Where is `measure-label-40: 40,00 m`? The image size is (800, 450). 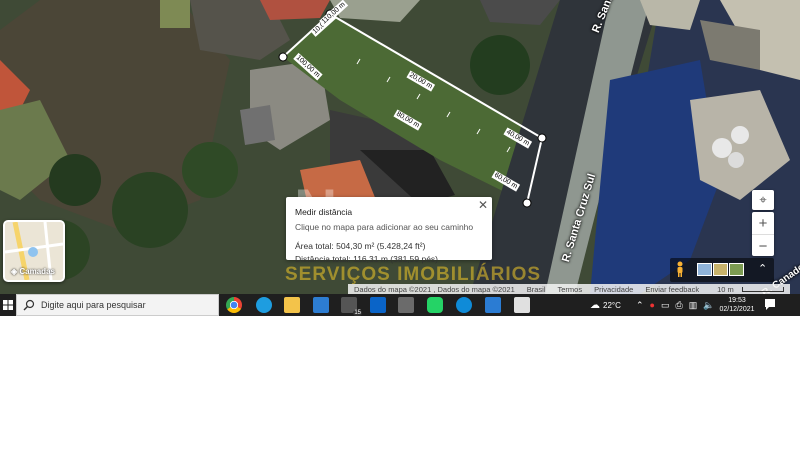
measure-label-40: 40,00 m is located at coordinates (518, 138).